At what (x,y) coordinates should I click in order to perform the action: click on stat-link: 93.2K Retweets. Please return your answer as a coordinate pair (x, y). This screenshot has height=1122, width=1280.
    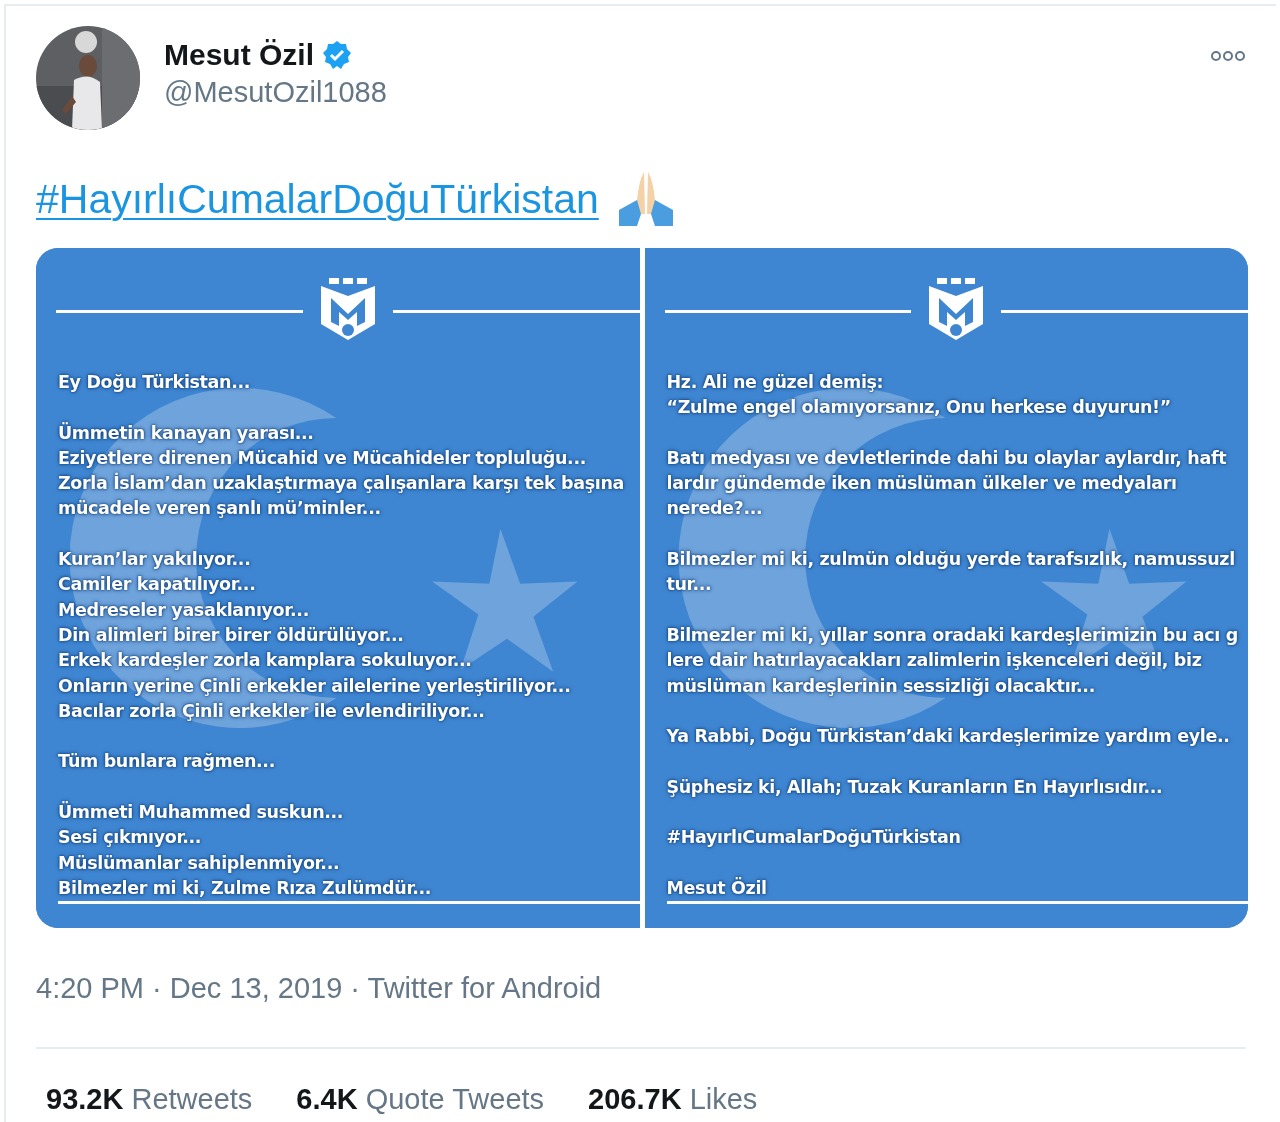
    Looking at the image, I should click on (149, 1099).